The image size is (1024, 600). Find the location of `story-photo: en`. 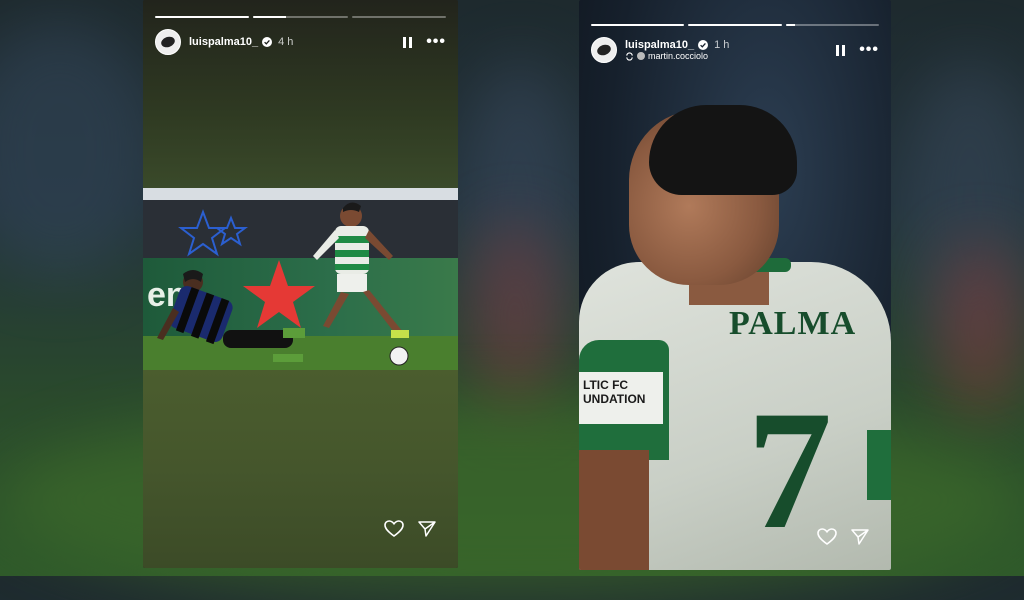

story-photo: en is located at coordinates (300, 279).